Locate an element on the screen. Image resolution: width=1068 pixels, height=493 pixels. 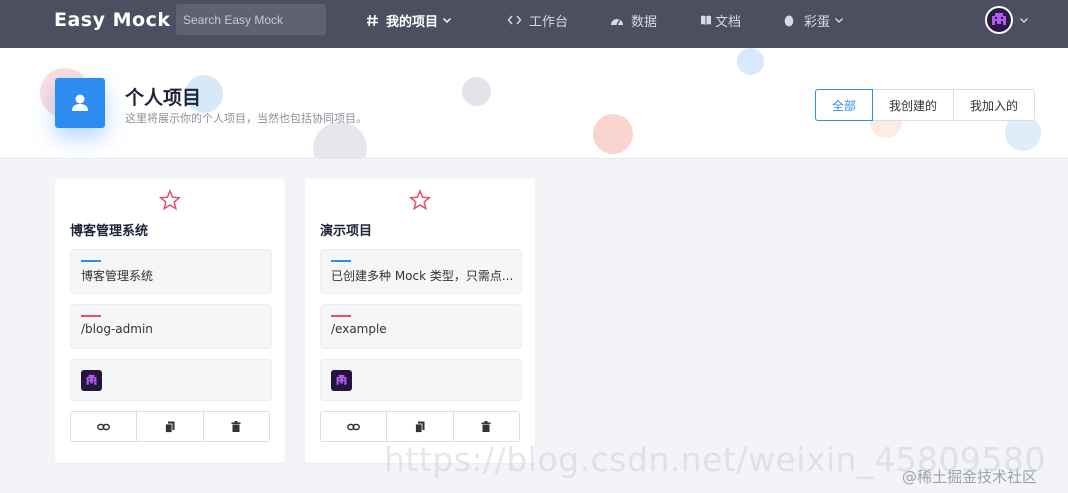
project-url: /blog-admin is located at coordinates (117, 329).